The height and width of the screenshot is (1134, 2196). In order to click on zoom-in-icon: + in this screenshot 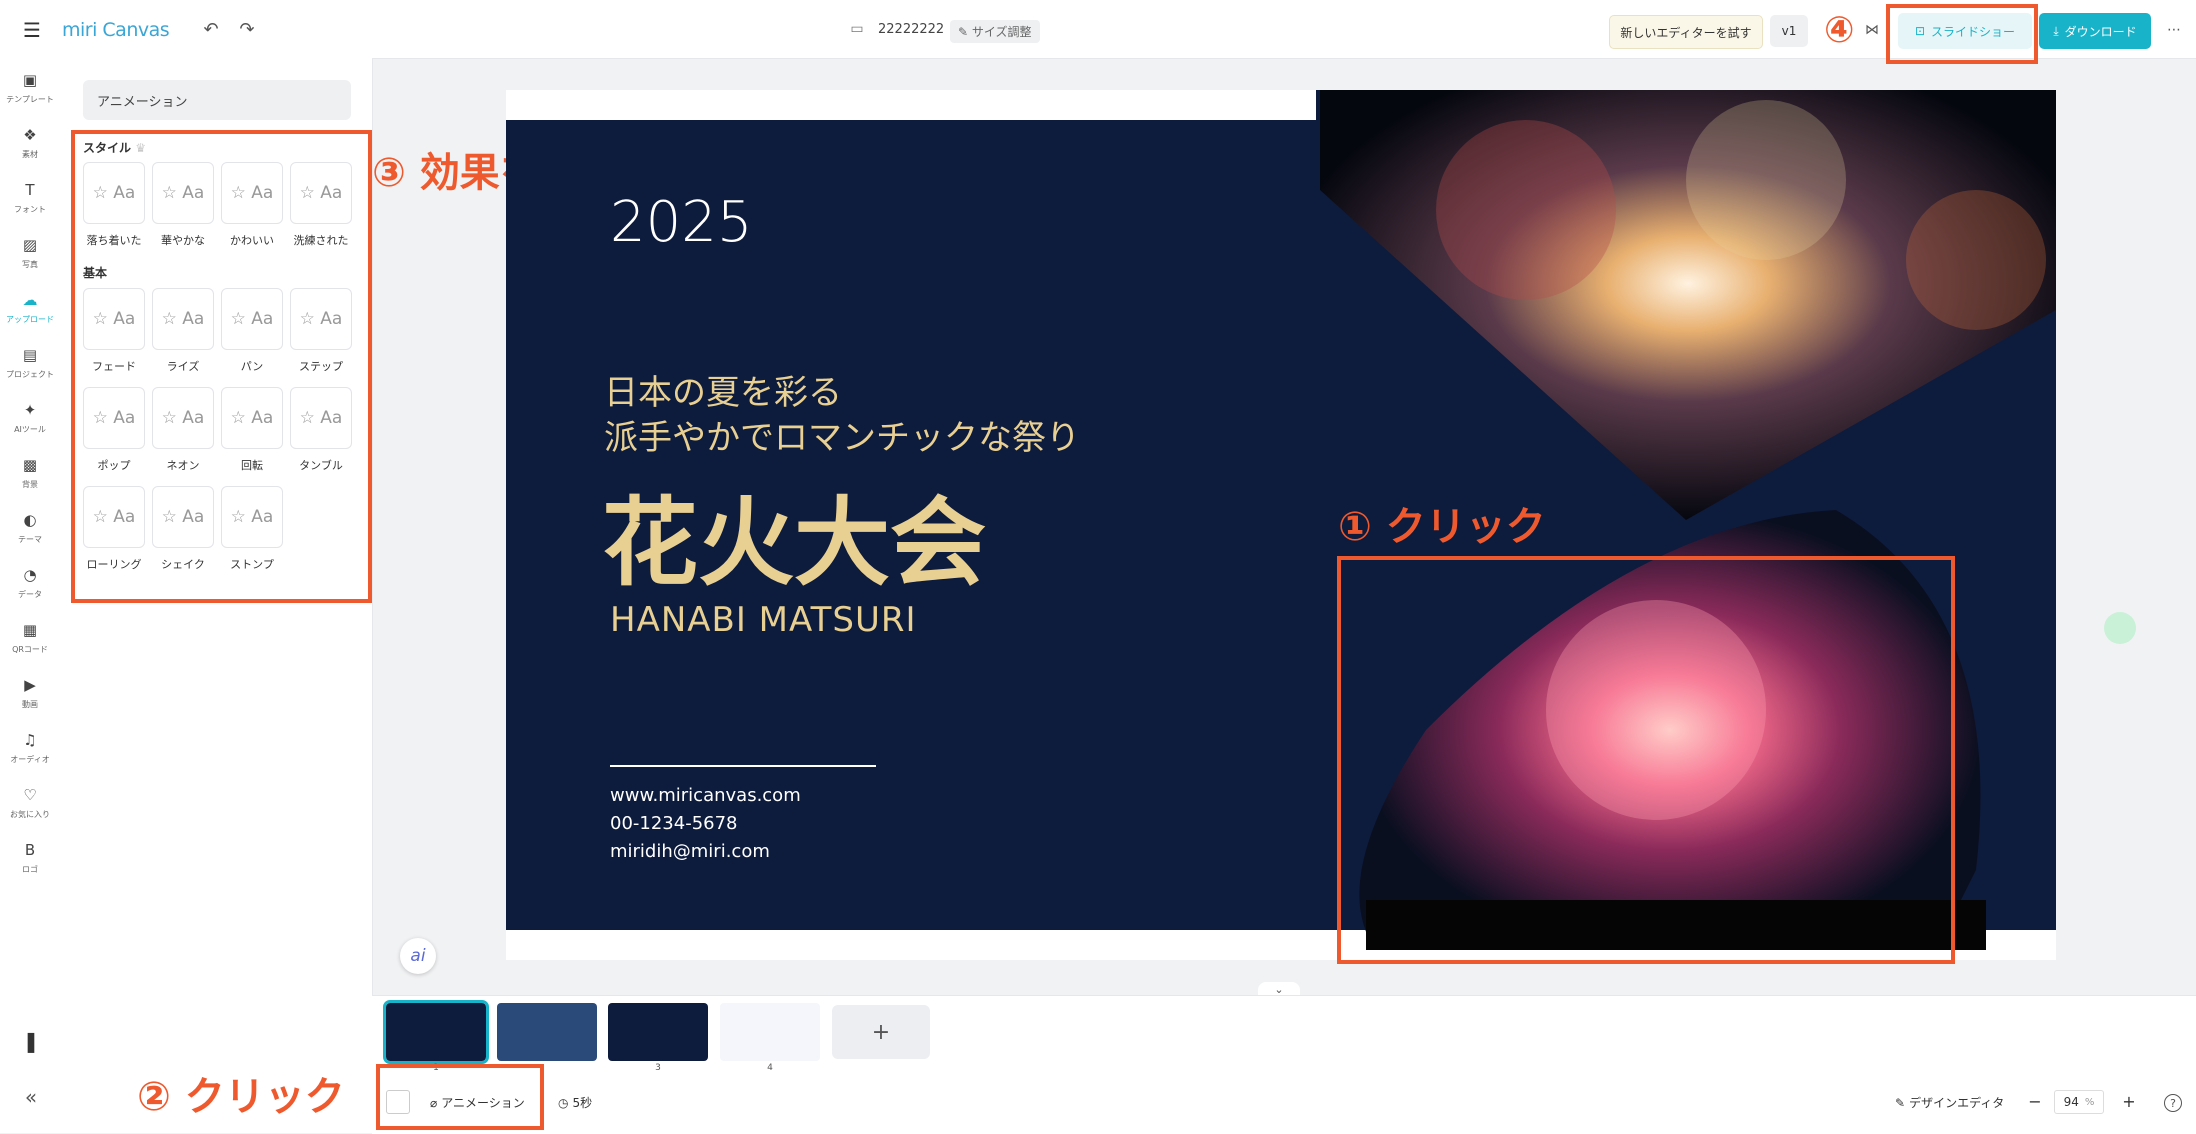, I will do `click(2129, 1101)`.